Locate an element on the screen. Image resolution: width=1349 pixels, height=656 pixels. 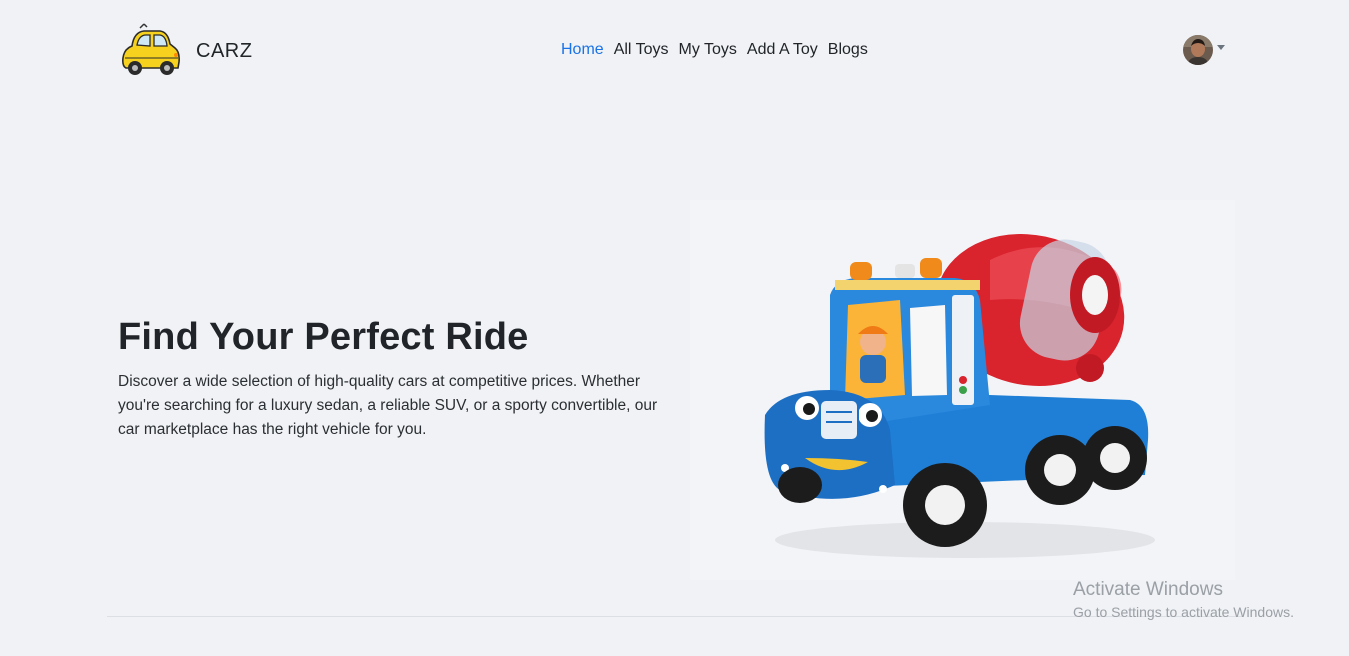
nav-item-add-a-toy: Add A Toy is located at coordinates (782, 50).